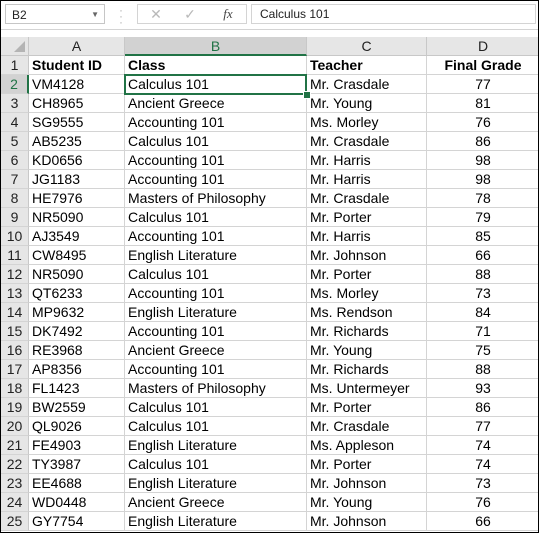 The width and height of the screenshot is (539, 533). What do you see at coordinates (367, 122) in the screenshot?
I see `cell-c4: Ms. Morley` at bounding box center [367, 122].